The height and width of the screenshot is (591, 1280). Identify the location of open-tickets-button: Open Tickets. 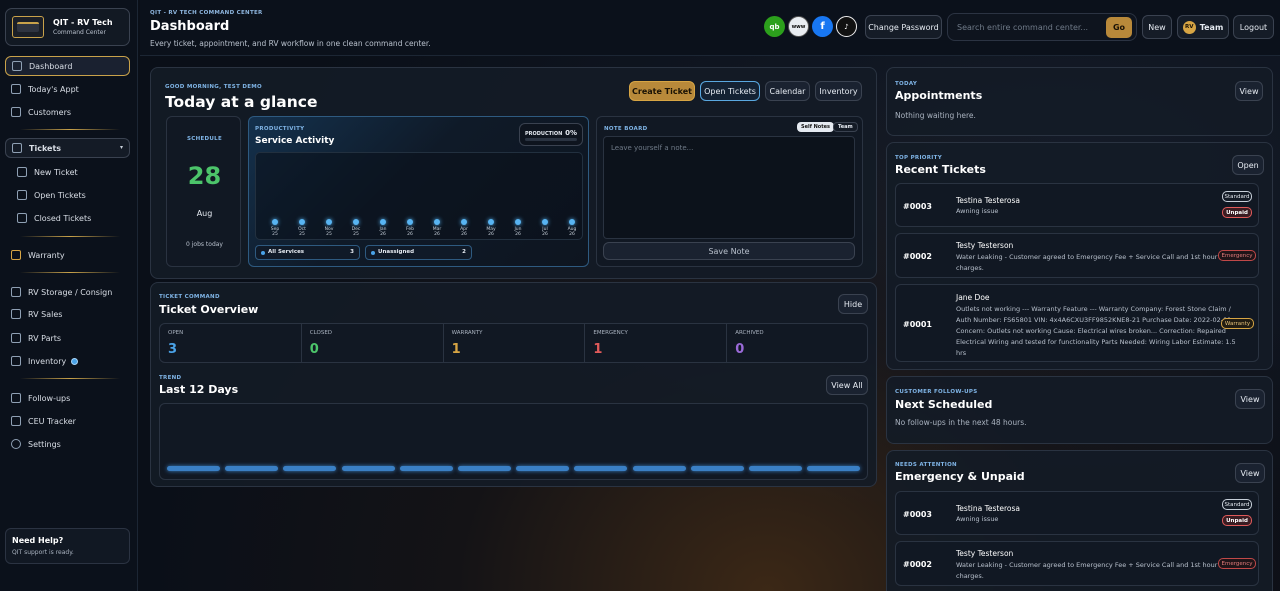
(730, 91).